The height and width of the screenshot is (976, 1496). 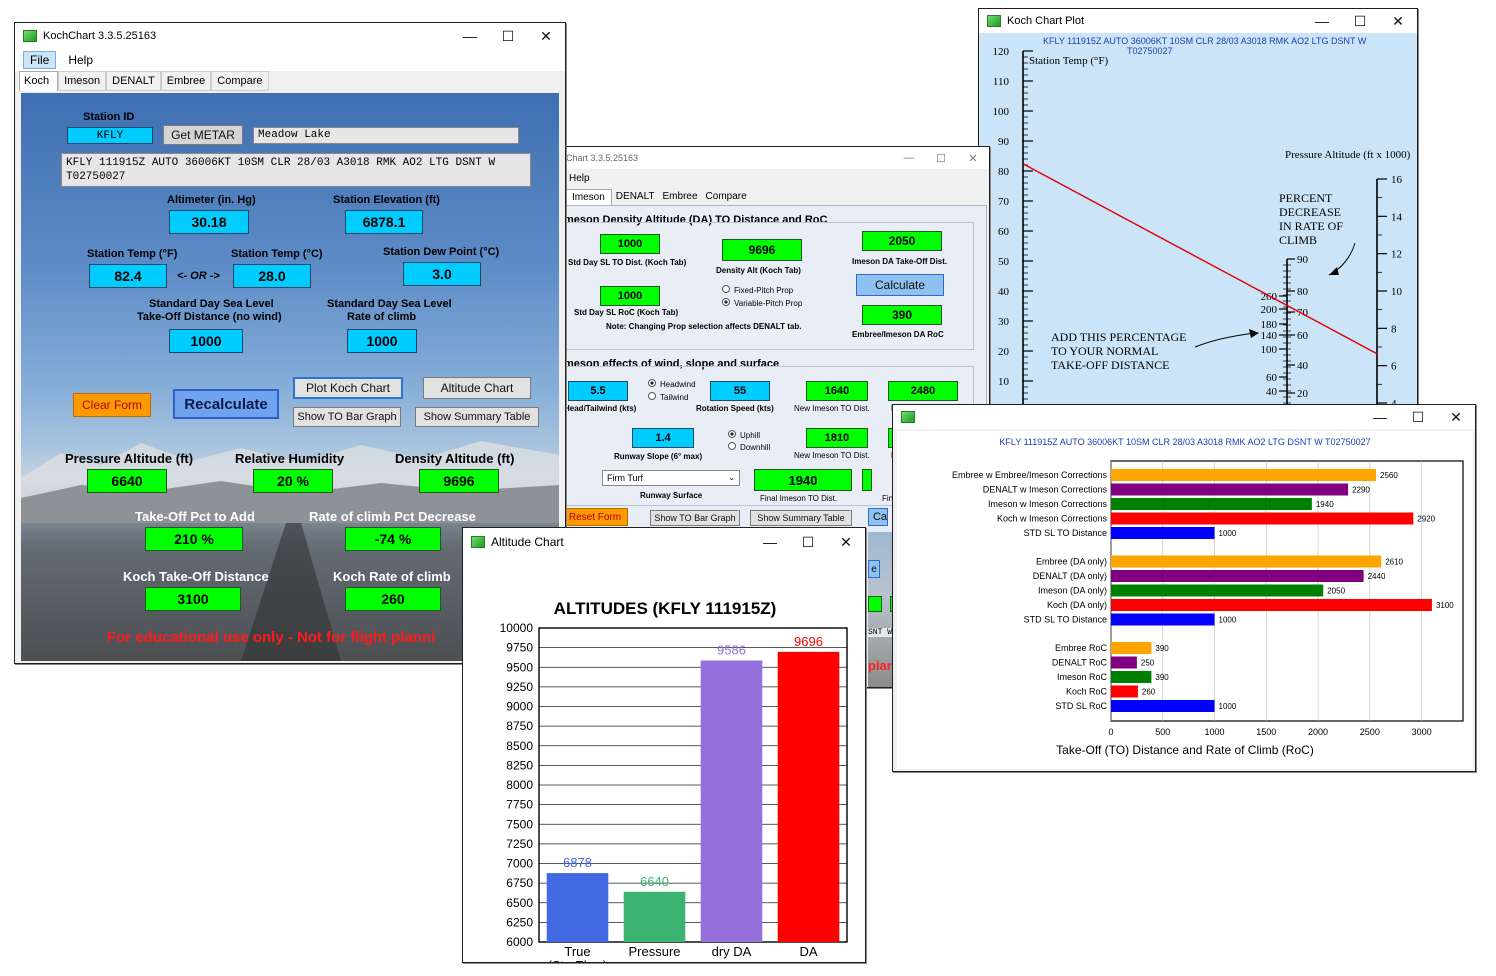 What do you see at coordinates (519, 648) in the screenshot?
I see `y-tick-label: 9750` at bounding box center [519, 648].